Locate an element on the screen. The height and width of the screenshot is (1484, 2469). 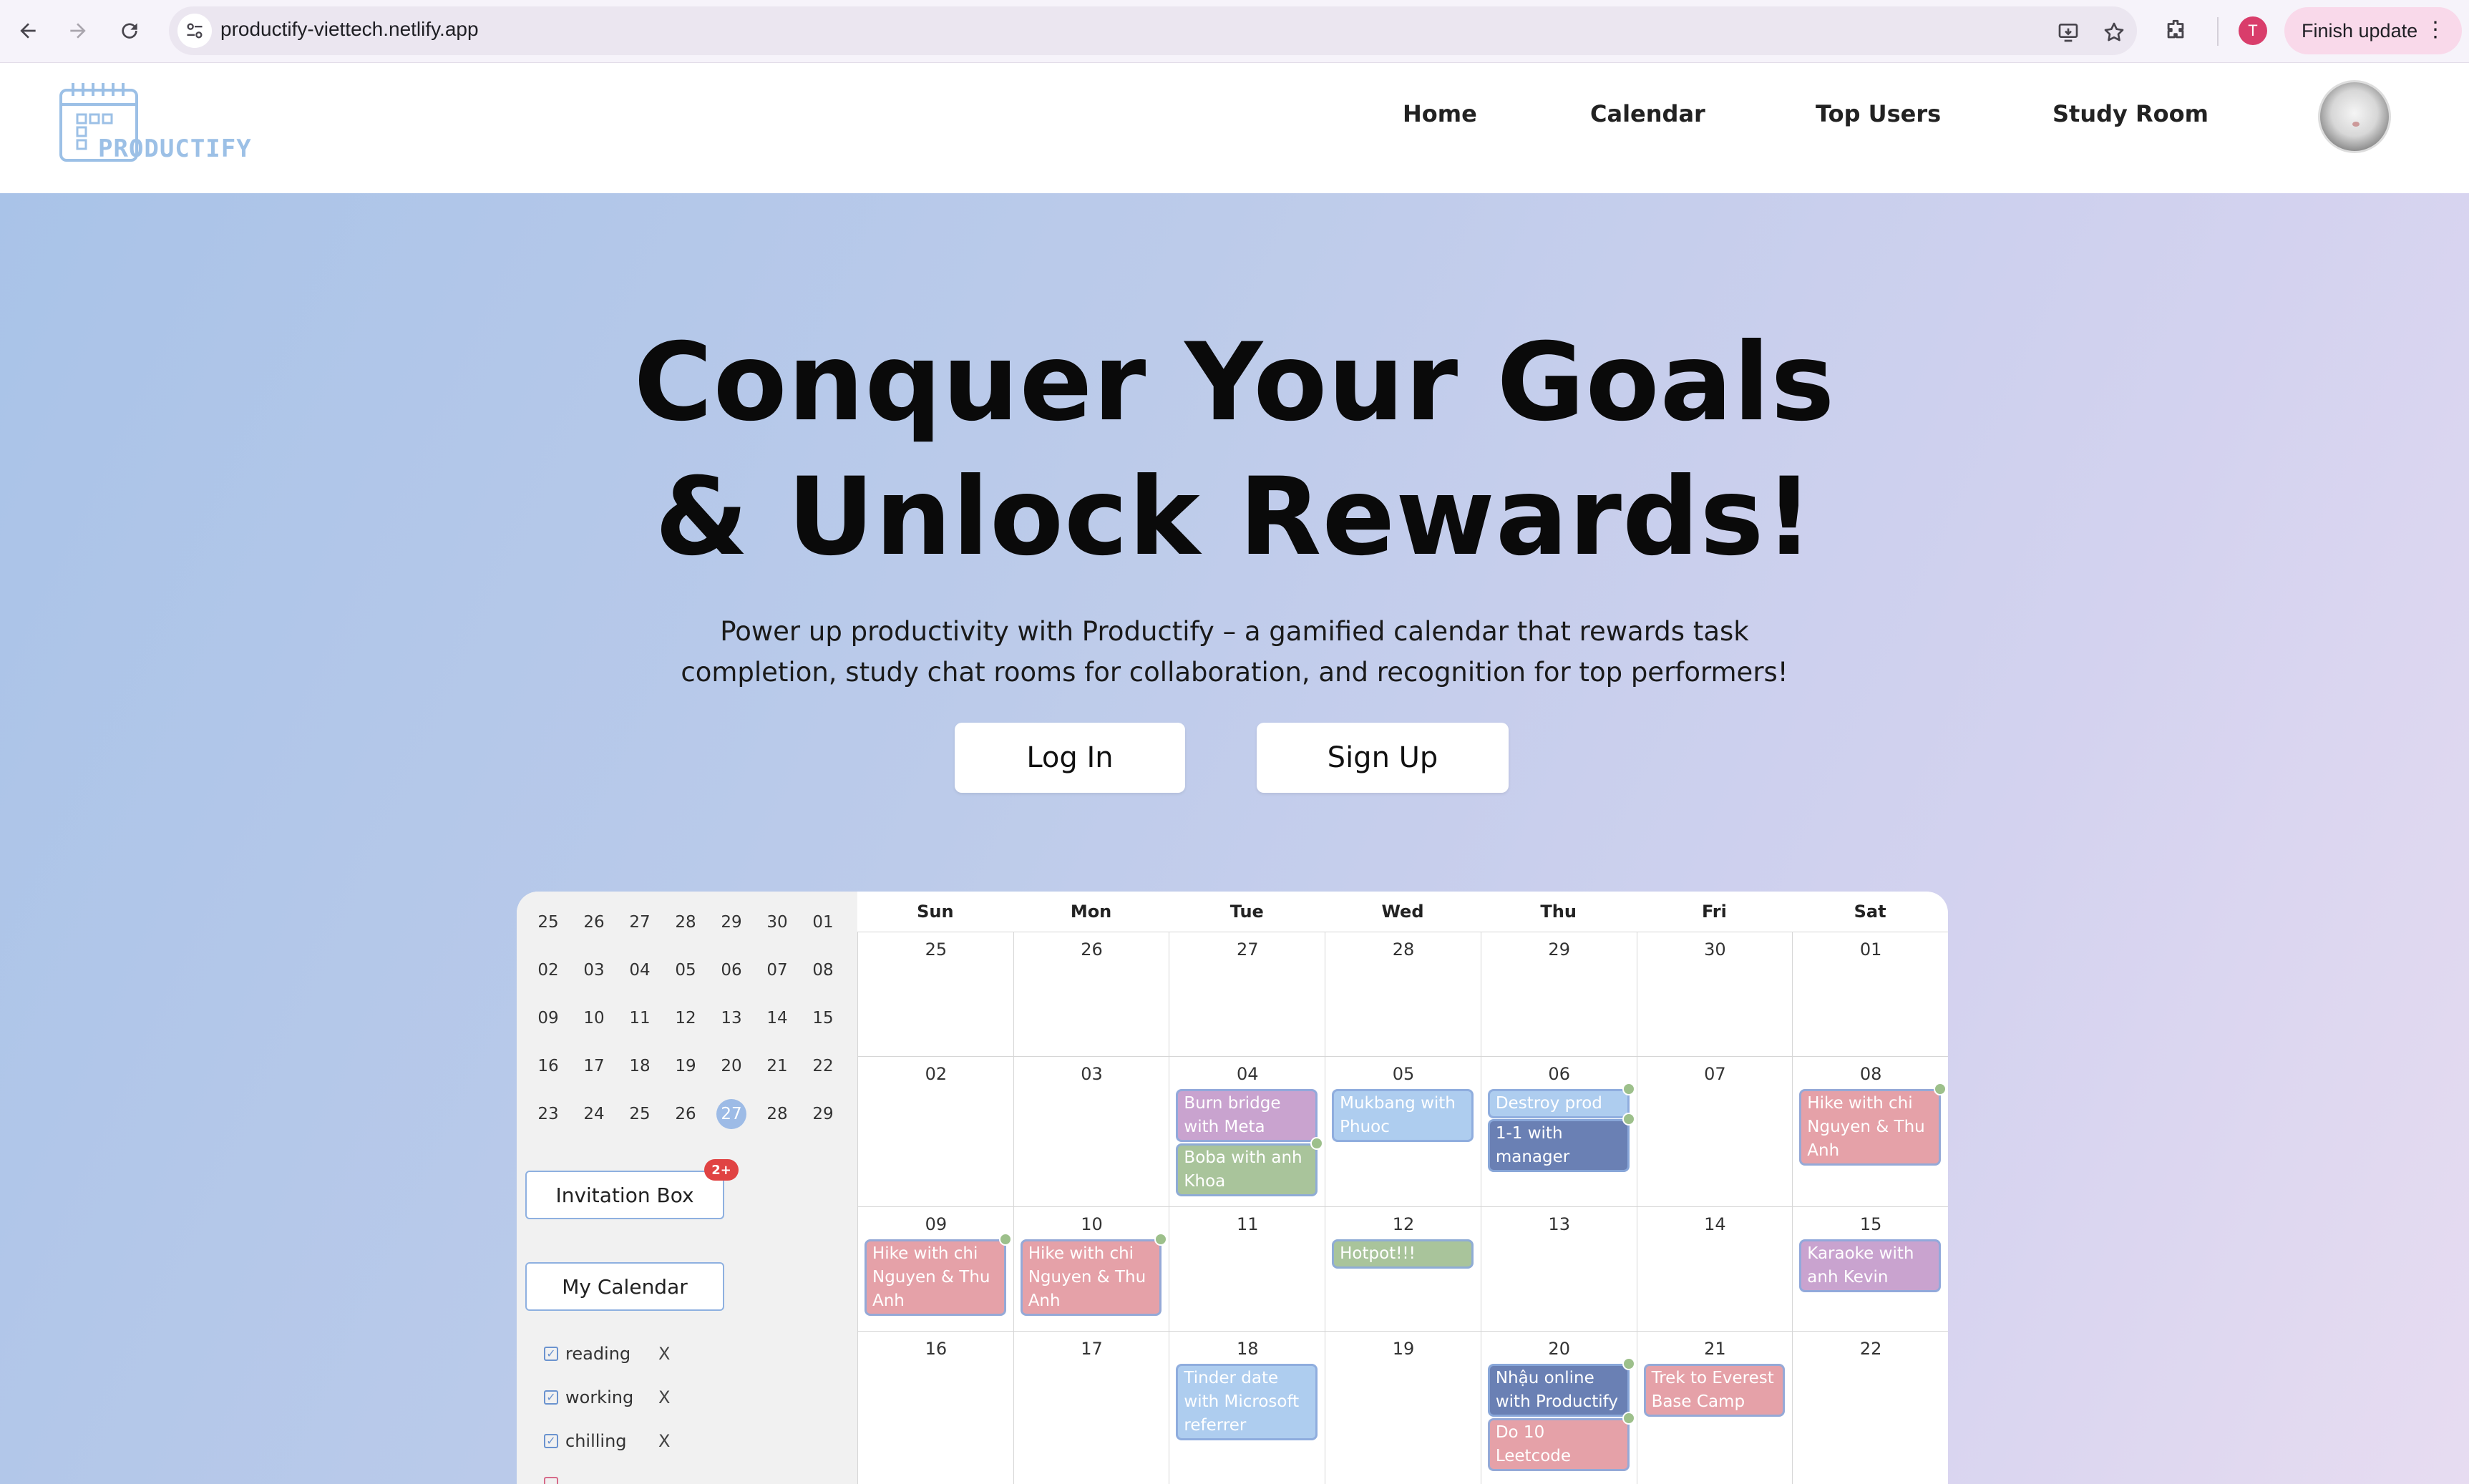
mini-calendar-day: 20 is located at coordinates (731, 1066).